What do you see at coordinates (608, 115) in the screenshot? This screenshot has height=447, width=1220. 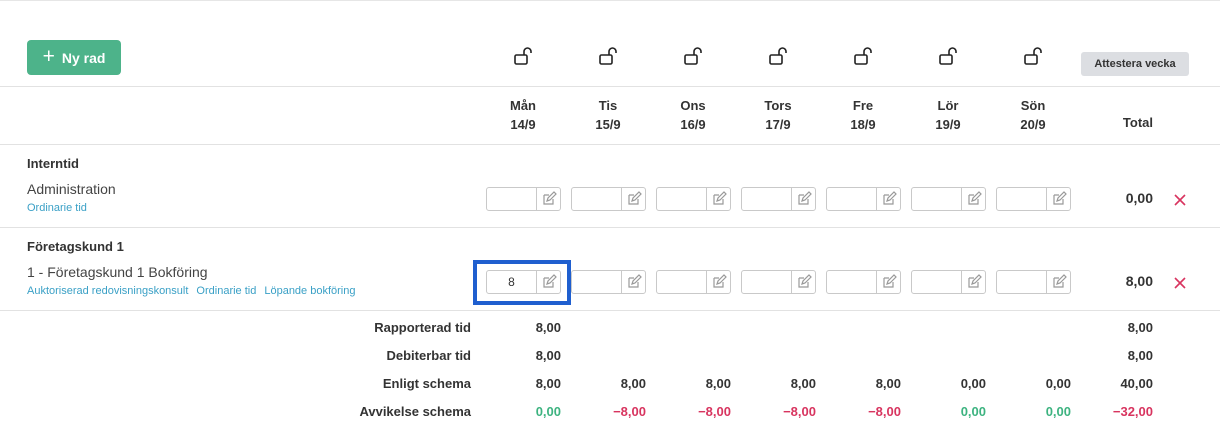 I see `day-header: Tis 15/9` at bounding box center [608, 115].